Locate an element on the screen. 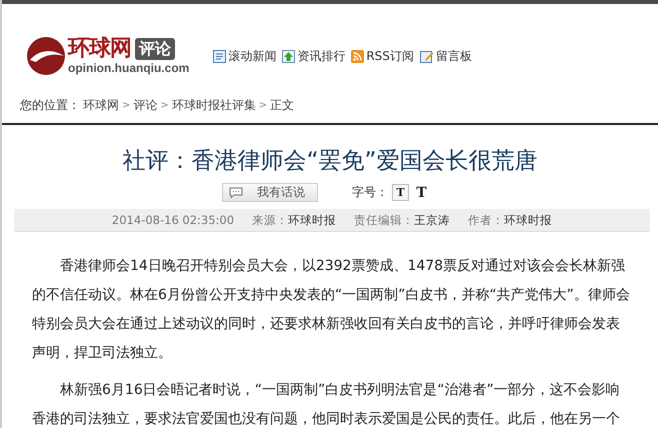  author-label: 作者： is located at coordinates (486, 220).